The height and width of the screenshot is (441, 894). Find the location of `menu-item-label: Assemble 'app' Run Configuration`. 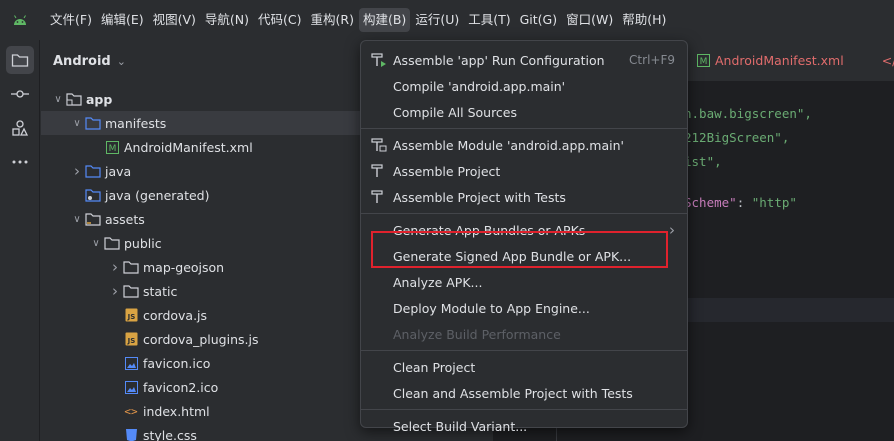

menu-item-label: Assemble 'app' Run Configuration is located at coordinates (499, 60).